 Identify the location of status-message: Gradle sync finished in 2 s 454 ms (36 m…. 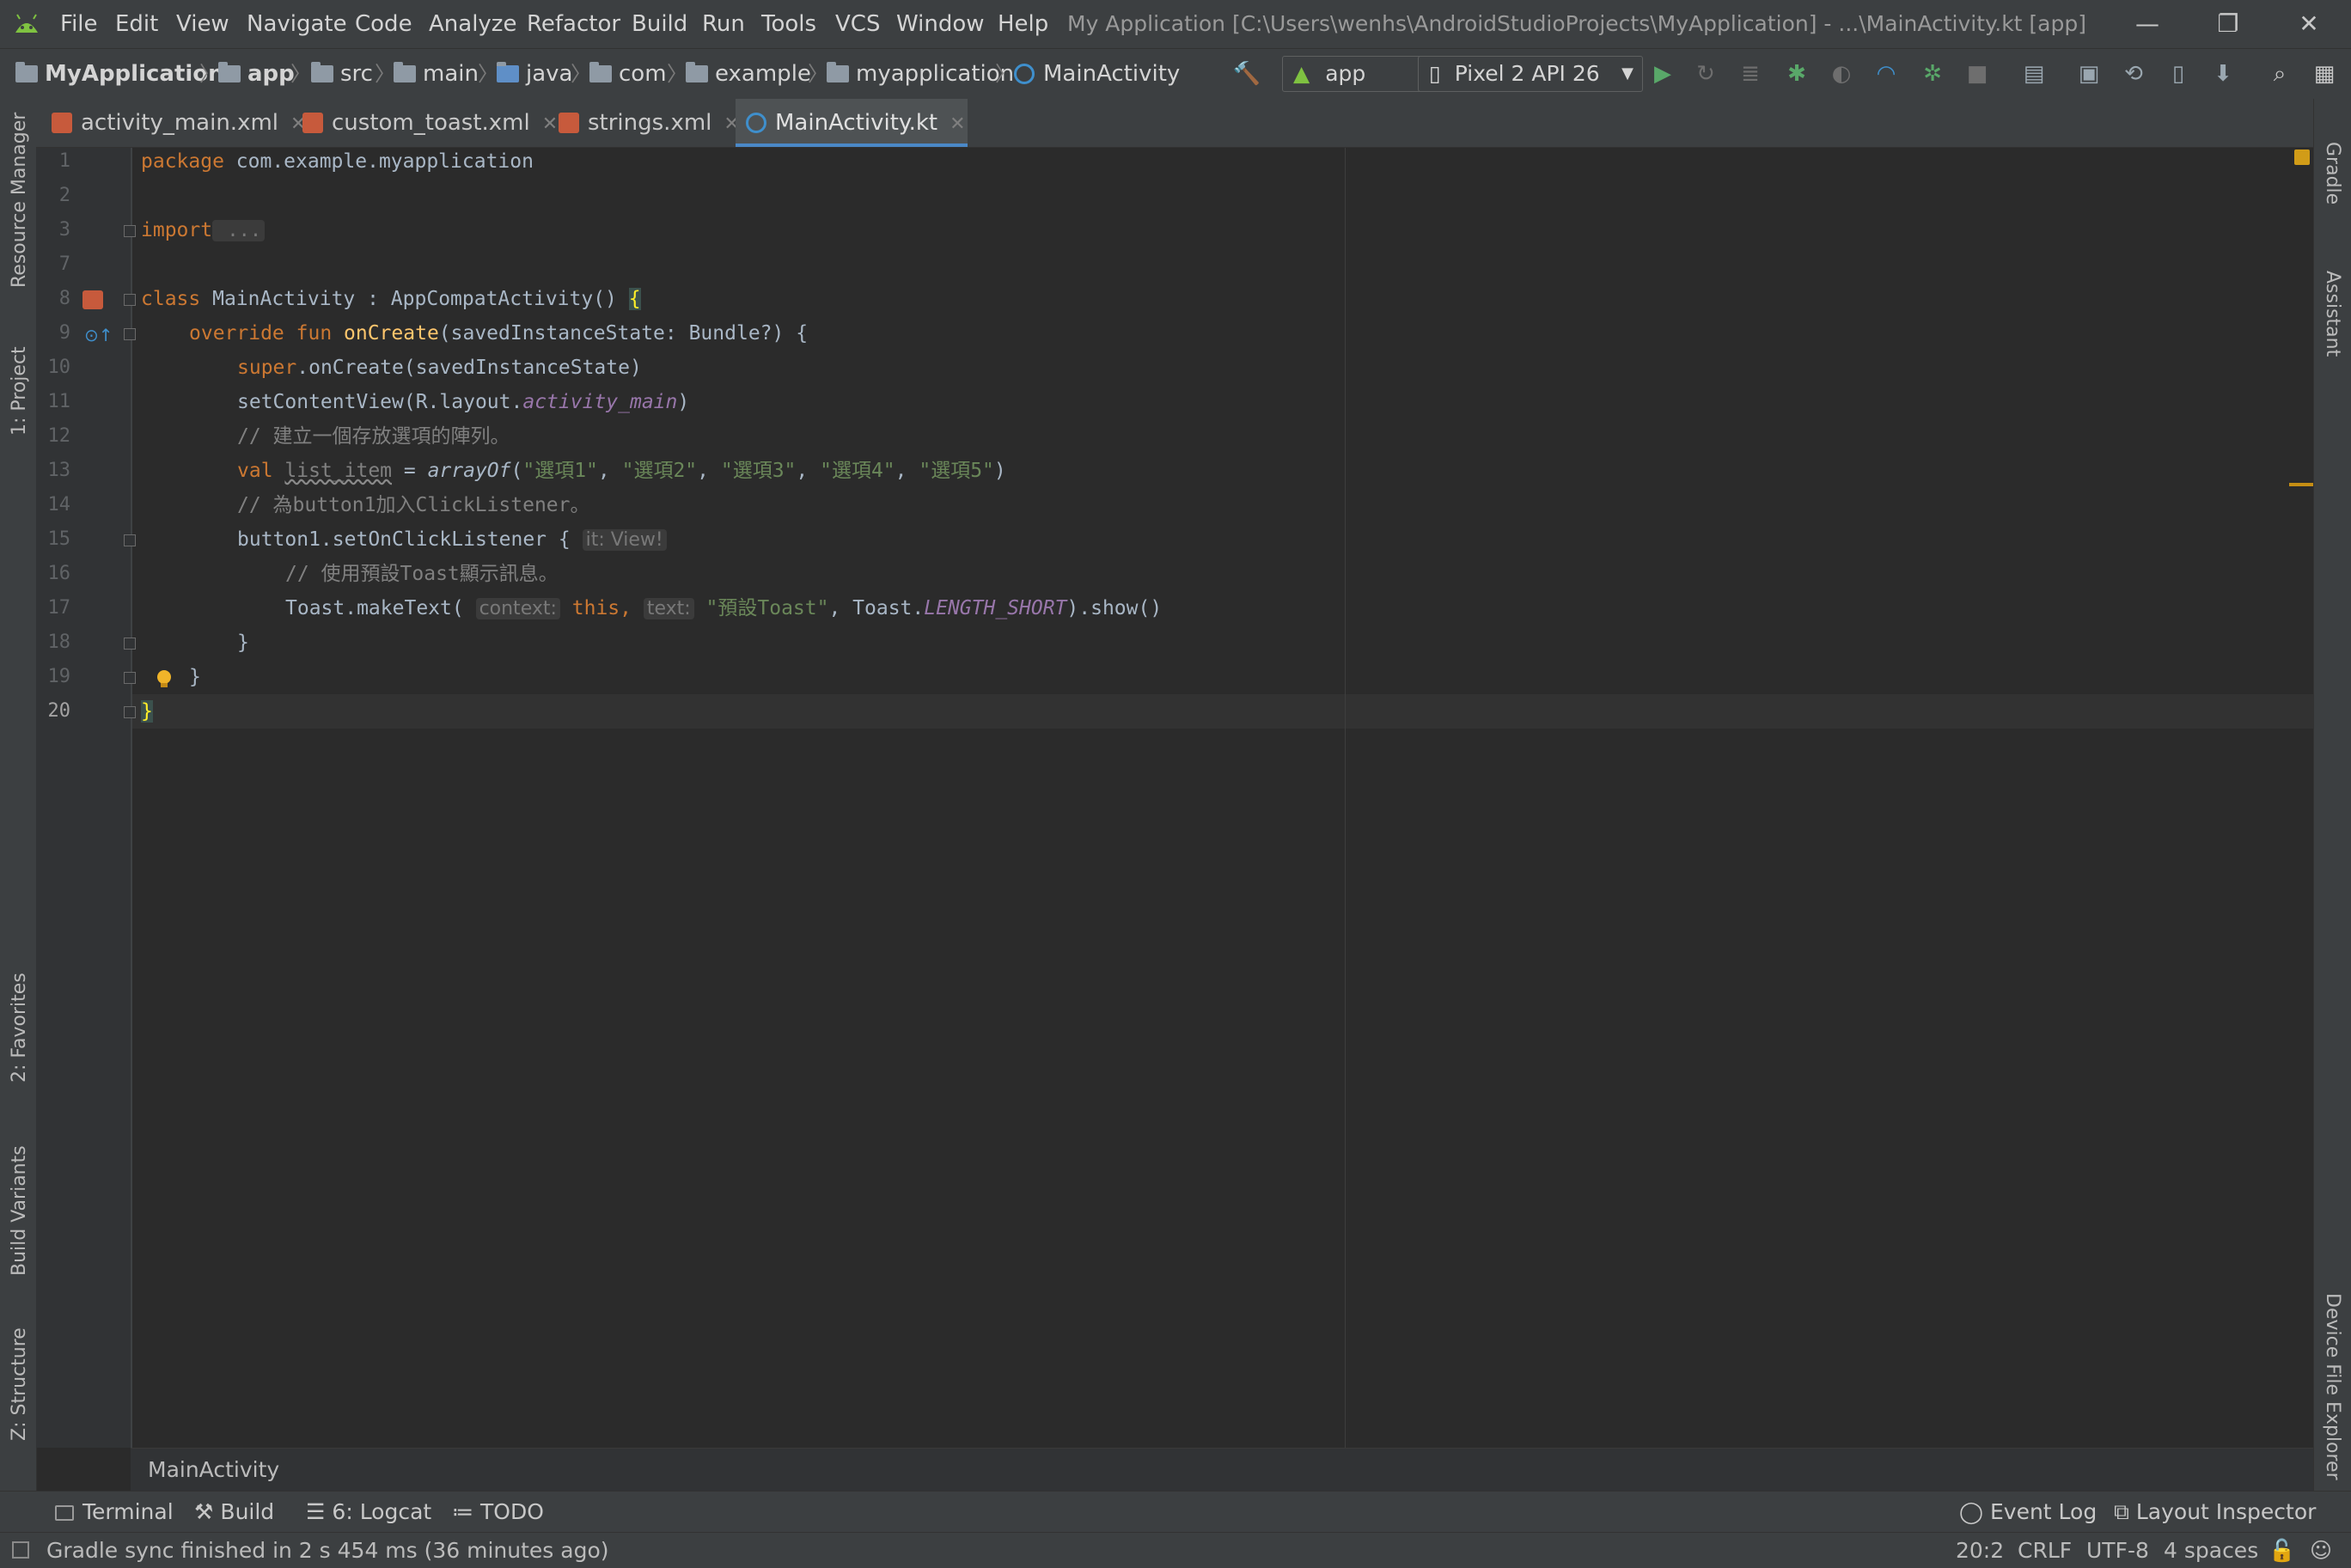
(327, 1551).